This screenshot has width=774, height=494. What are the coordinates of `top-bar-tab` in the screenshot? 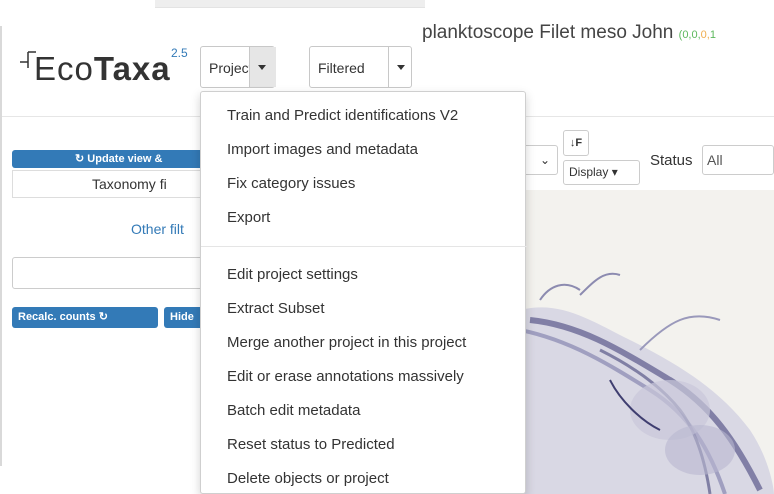 It's located at (290, 4).